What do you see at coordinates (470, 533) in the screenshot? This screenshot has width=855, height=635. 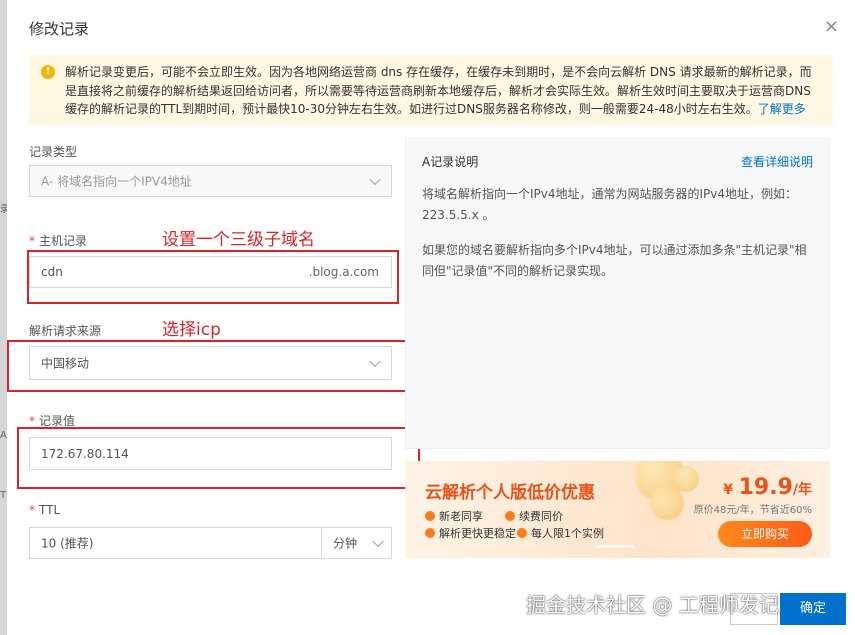 I see `promo-feature: 解析更快更稳定` at bounding box center [470, 533].